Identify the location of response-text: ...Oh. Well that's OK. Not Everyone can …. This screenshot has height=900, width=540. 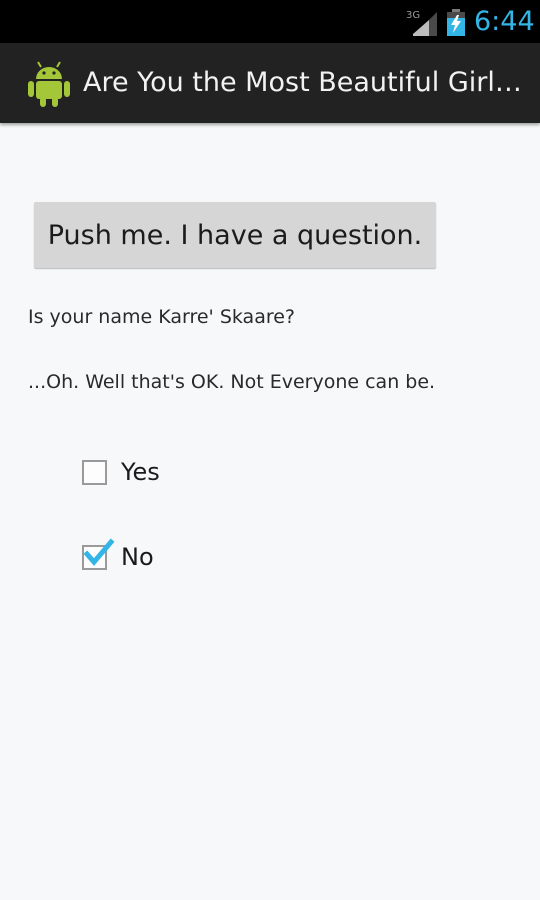
(232, 382).